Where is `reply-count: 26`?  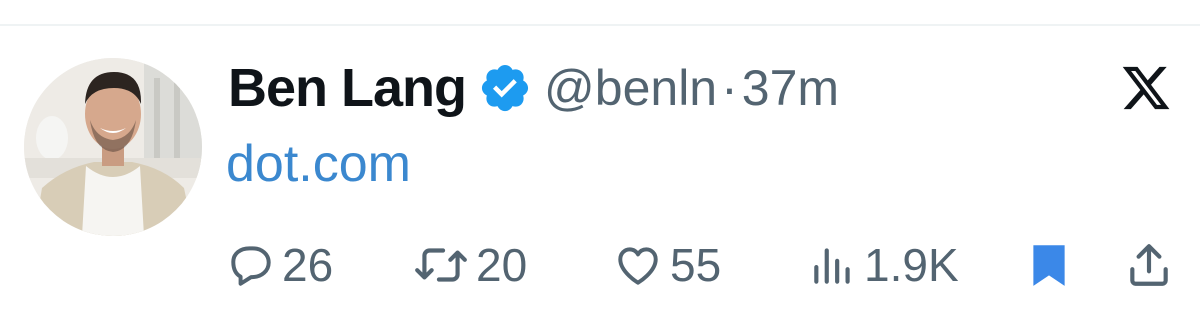 reply-count: 26 is located at coordinates (308, 265).